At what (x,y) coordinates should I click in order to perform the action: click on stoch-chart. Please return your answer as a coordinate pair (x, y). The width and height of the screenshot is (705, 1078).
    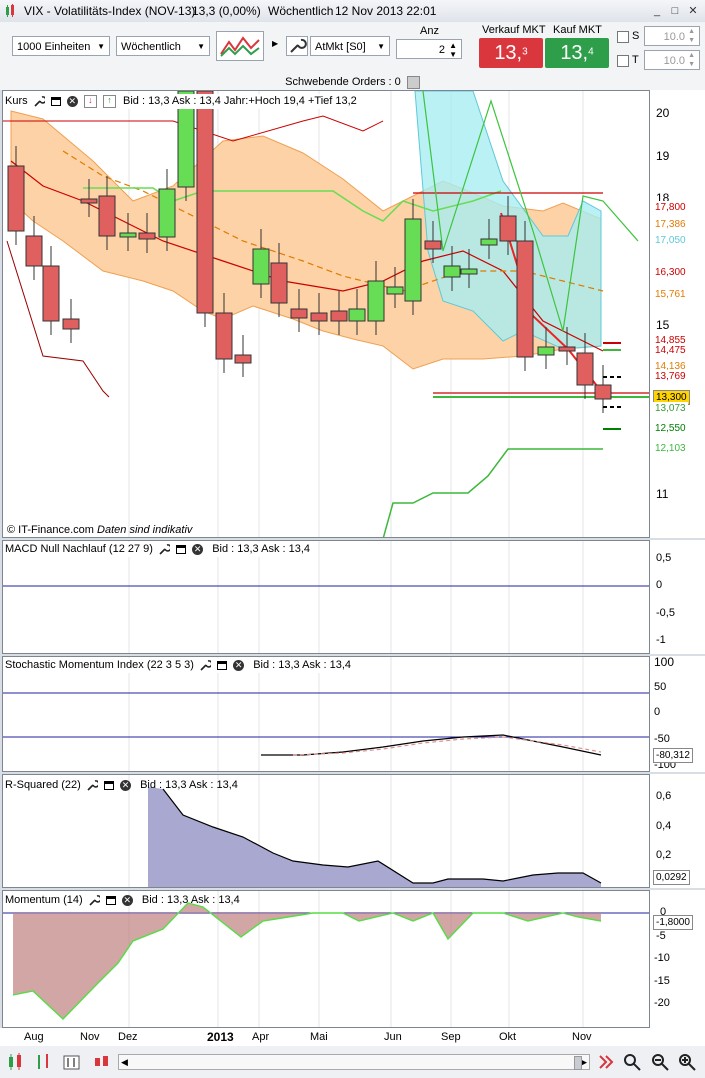
    Looking at the image, I should click on (326, 714).